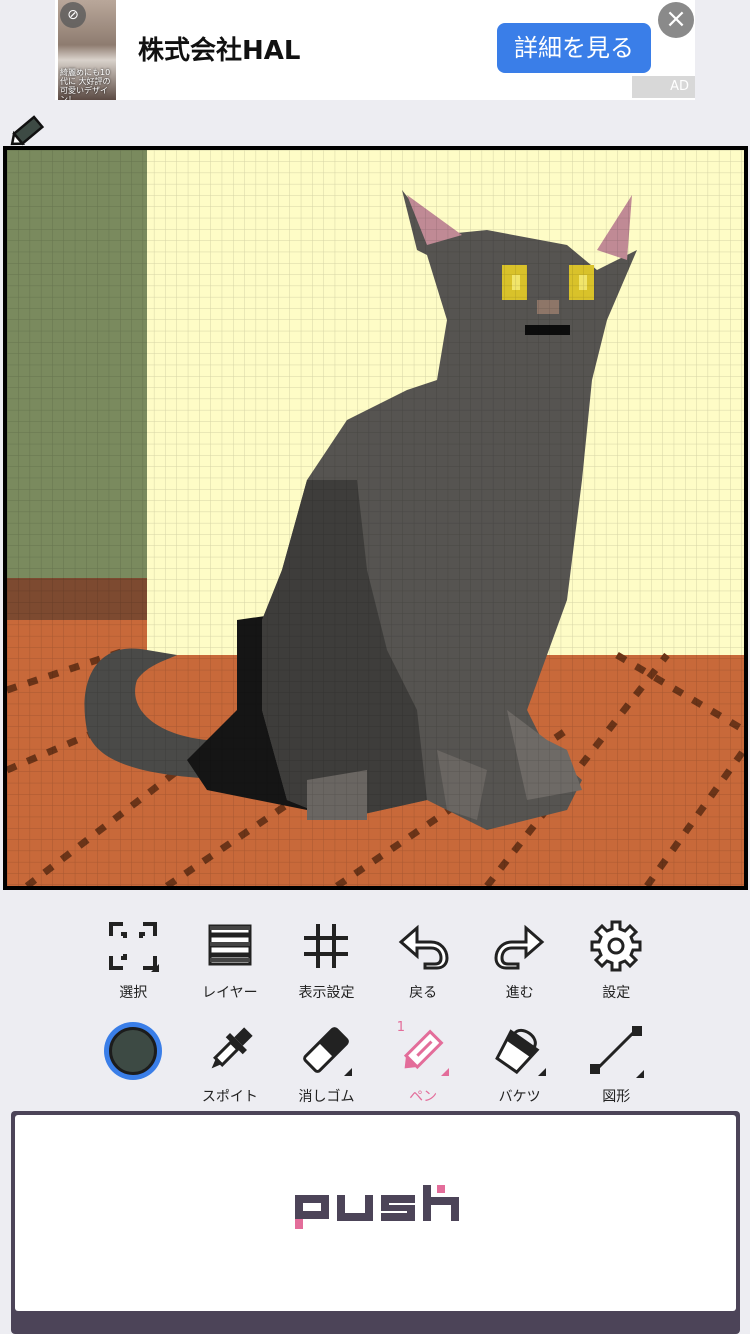 This screenshot has width=750, height=1334. I want to click on eyedropper-label: スポイト, so click(229, 1097).